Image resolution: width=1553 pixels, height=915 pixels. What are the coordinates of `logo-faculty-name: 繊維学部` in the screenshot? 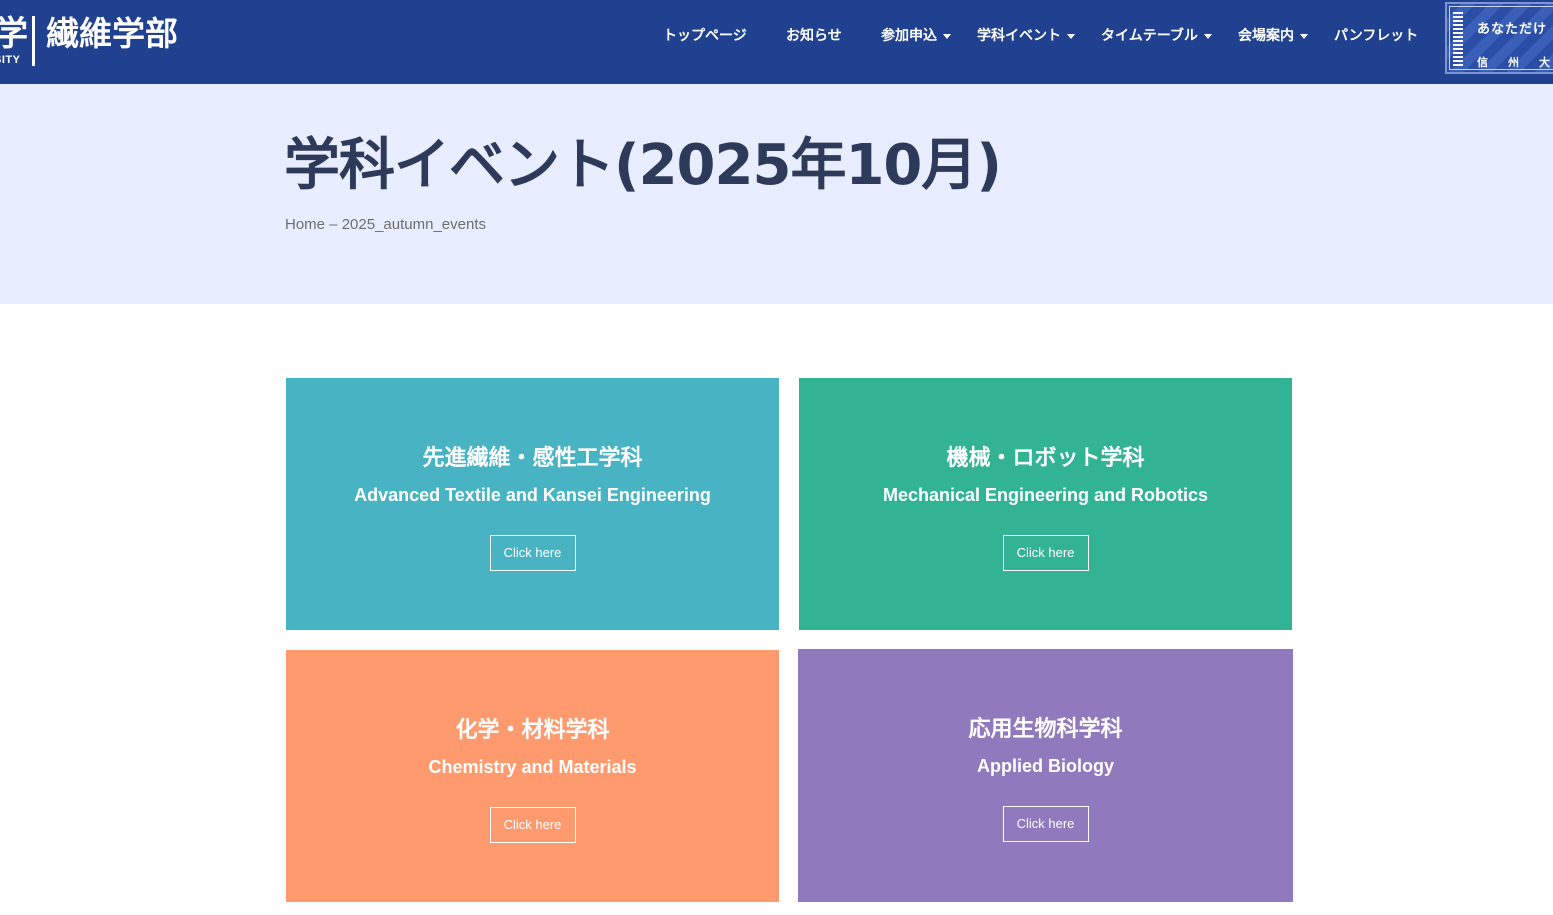 It's located at (112, 33).